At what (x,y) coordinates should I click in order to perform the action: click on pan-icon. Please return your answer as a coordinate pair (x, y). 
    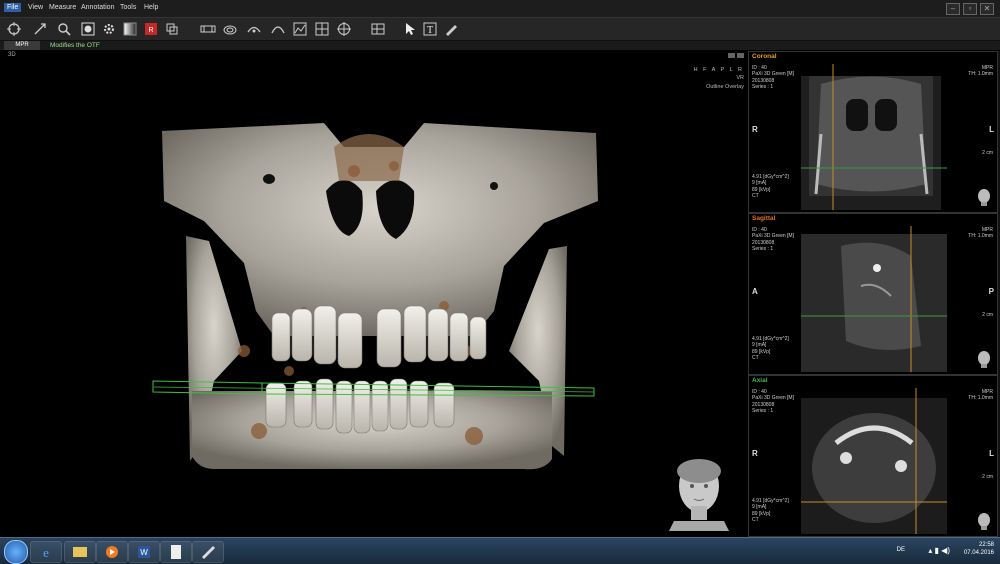
    Looking at the image, I should click on (40, 29).